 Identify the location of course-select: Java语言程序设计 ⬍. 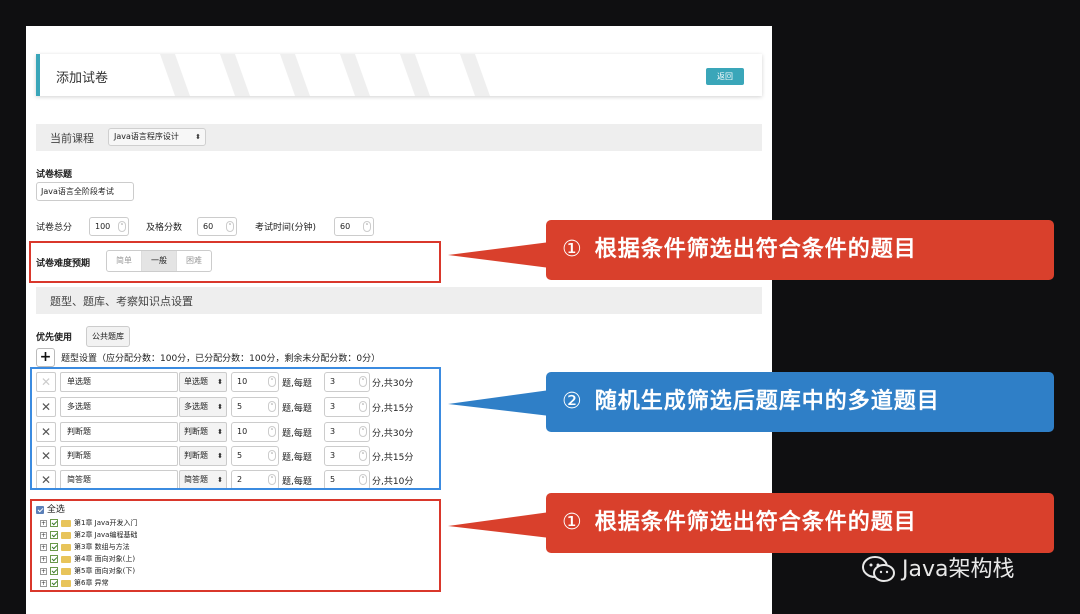
(157, 137).